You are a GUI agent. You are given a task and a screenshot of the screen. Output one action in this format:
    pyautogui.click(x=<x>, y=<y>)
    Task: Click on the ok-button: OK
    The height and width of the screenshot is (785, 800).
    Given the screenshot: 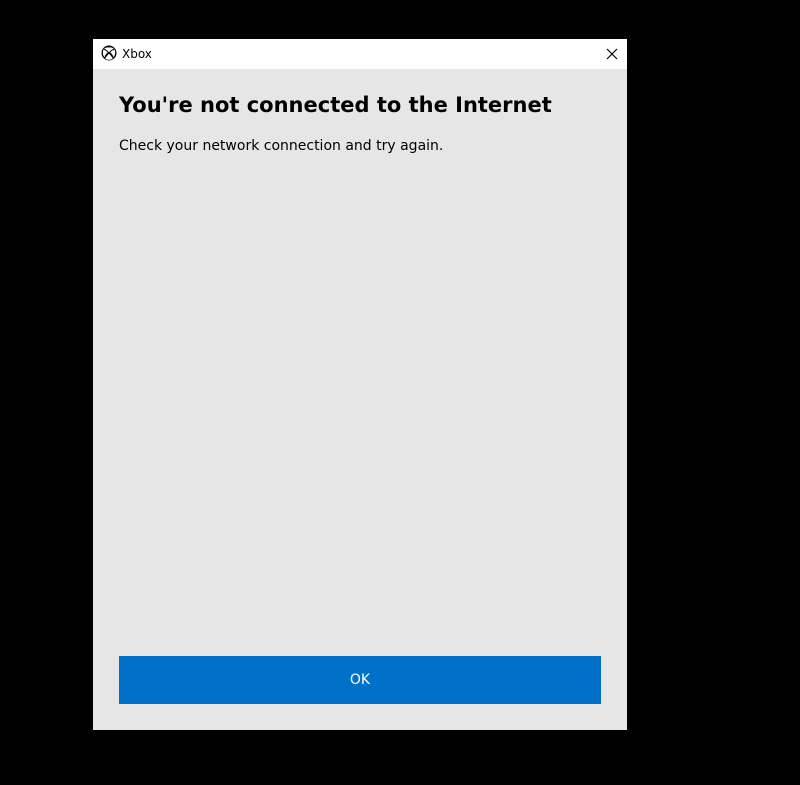 What is the action you would take?
    pyautogui.click(x=360, y=680)
    